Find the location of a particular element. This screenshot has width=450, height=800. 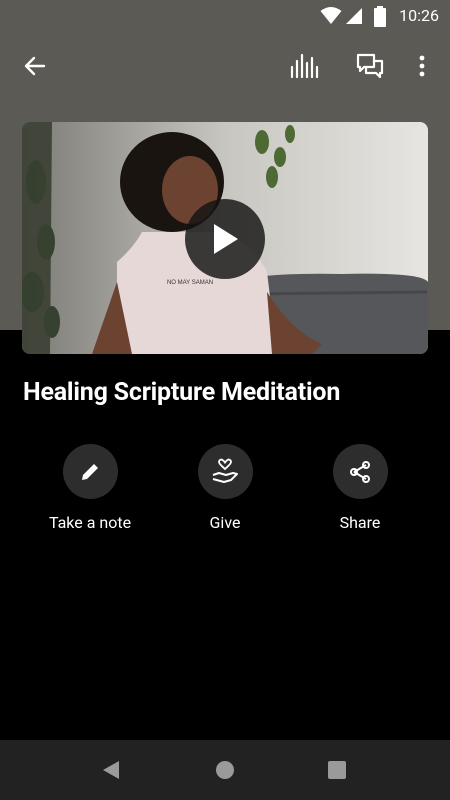

play-button is located at coordinates (225, 239).